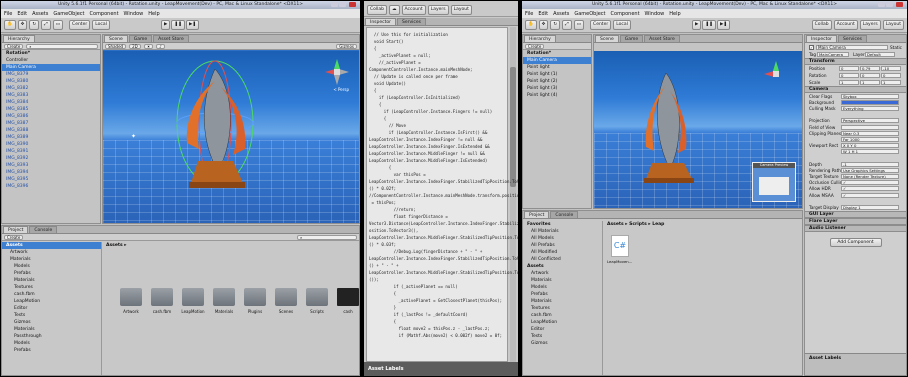  I want to click on property-value: None (Render Texture), so click(870, 177).